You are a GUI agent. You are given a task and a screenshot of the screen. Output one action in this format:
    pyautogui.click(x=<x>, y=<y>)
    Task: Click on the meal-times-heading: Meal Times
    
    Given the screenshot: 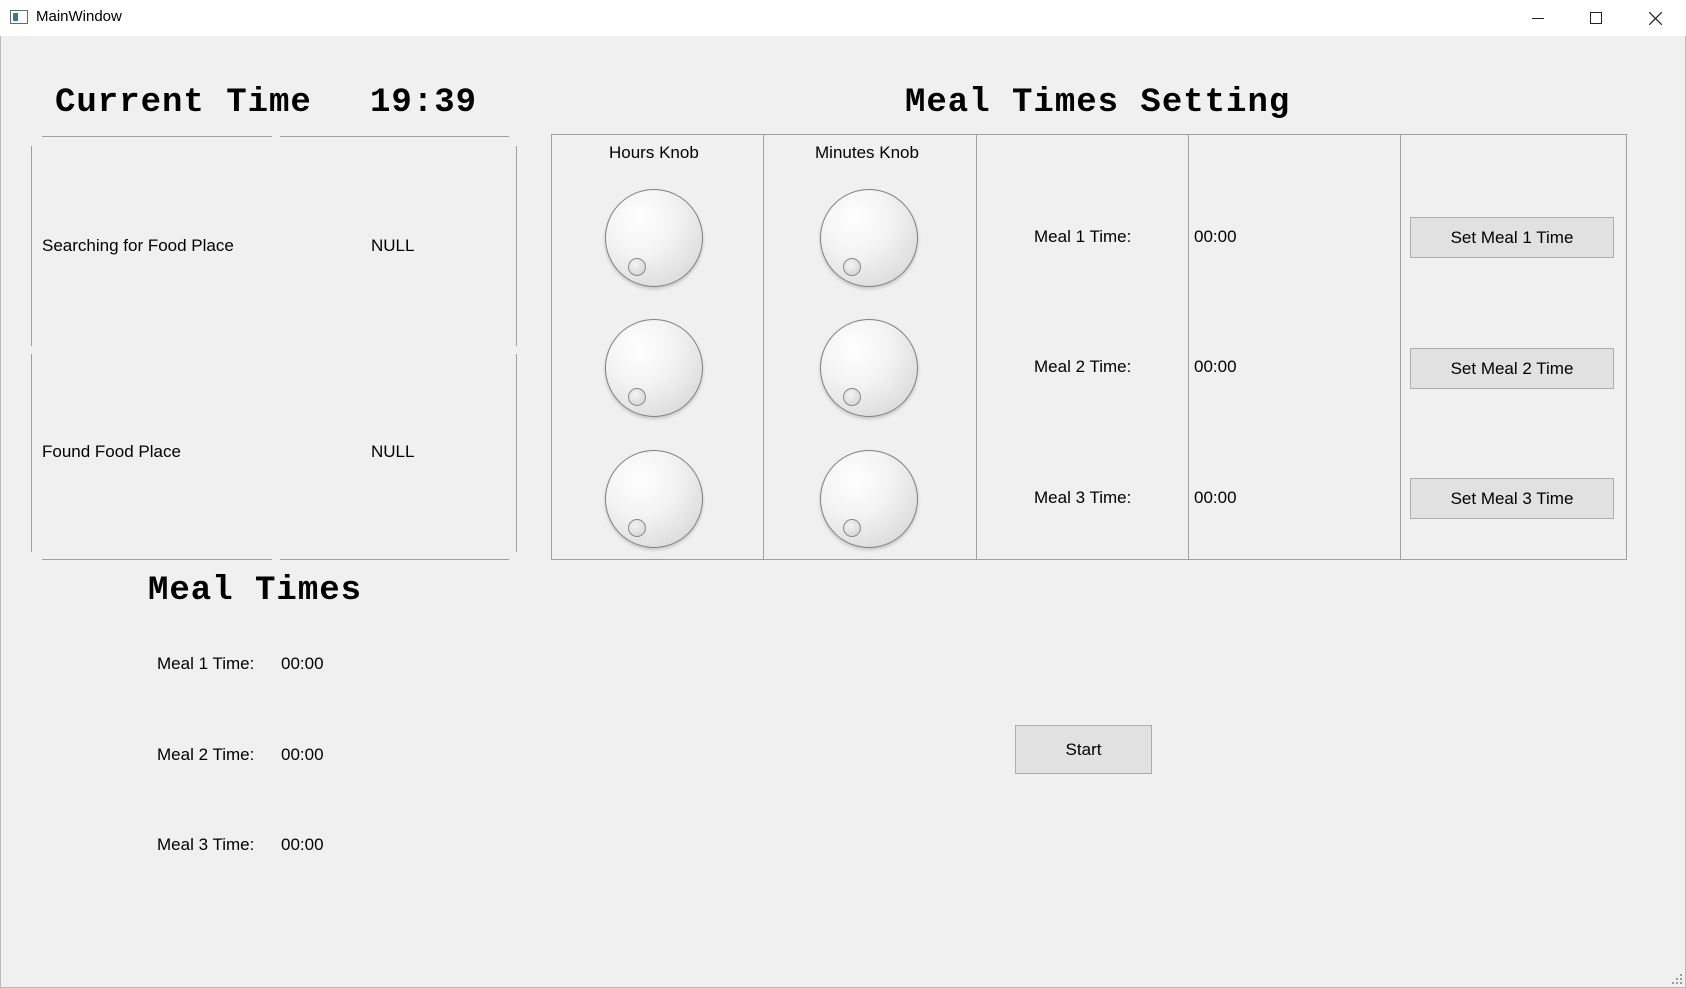 What is the action you would take?
    pyautogui.click(x=255, y=591)
    